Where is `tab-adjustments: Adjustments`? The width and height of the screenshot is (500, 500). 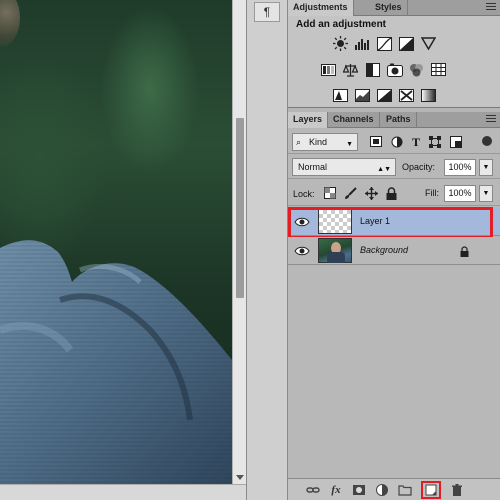
tab-adjustments: Adjustments is located at coordinates (321, 8).